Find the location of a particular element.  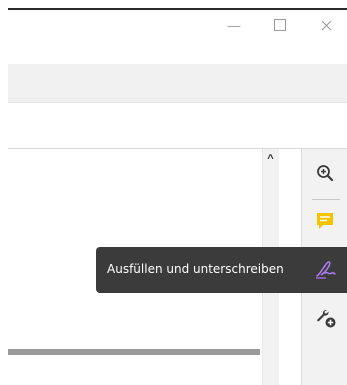

wrench-add-icon is located at coordinates (326, 318).